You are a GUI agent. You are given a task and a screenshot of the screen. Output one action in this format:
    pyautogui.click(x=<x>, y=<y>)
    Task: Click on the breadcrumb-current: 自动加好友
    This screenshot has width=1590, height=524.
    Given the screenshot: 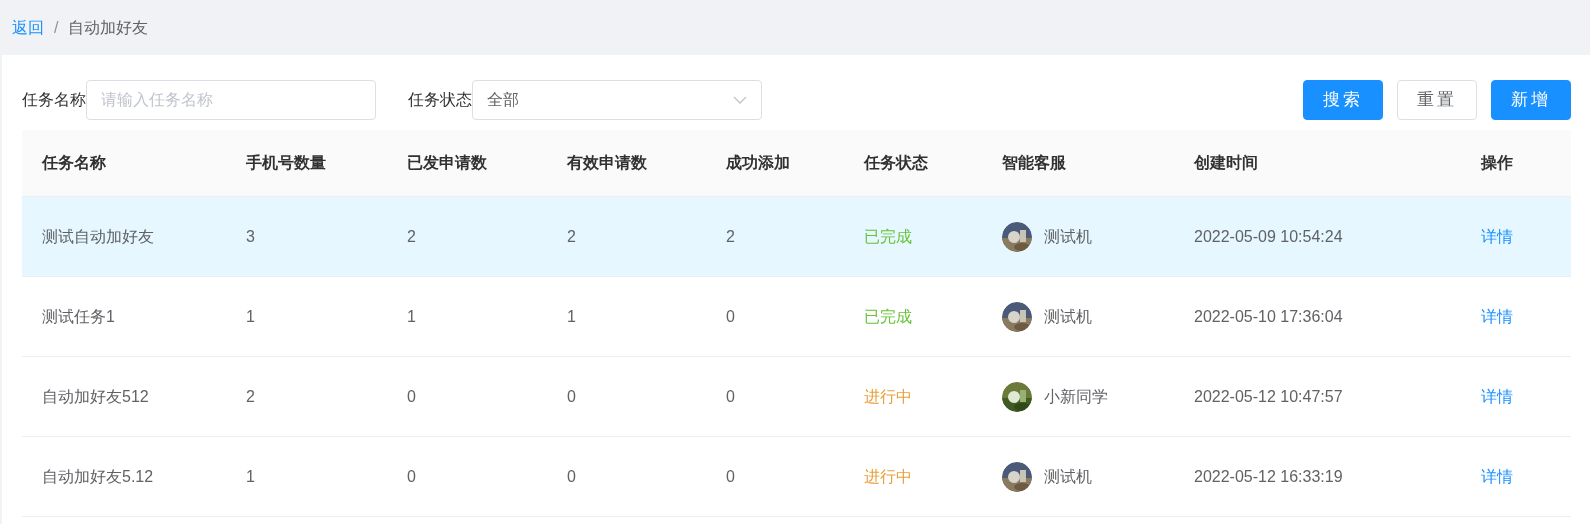 What is the action you would take?
    pyautogui.click(x=108, y=27)
    